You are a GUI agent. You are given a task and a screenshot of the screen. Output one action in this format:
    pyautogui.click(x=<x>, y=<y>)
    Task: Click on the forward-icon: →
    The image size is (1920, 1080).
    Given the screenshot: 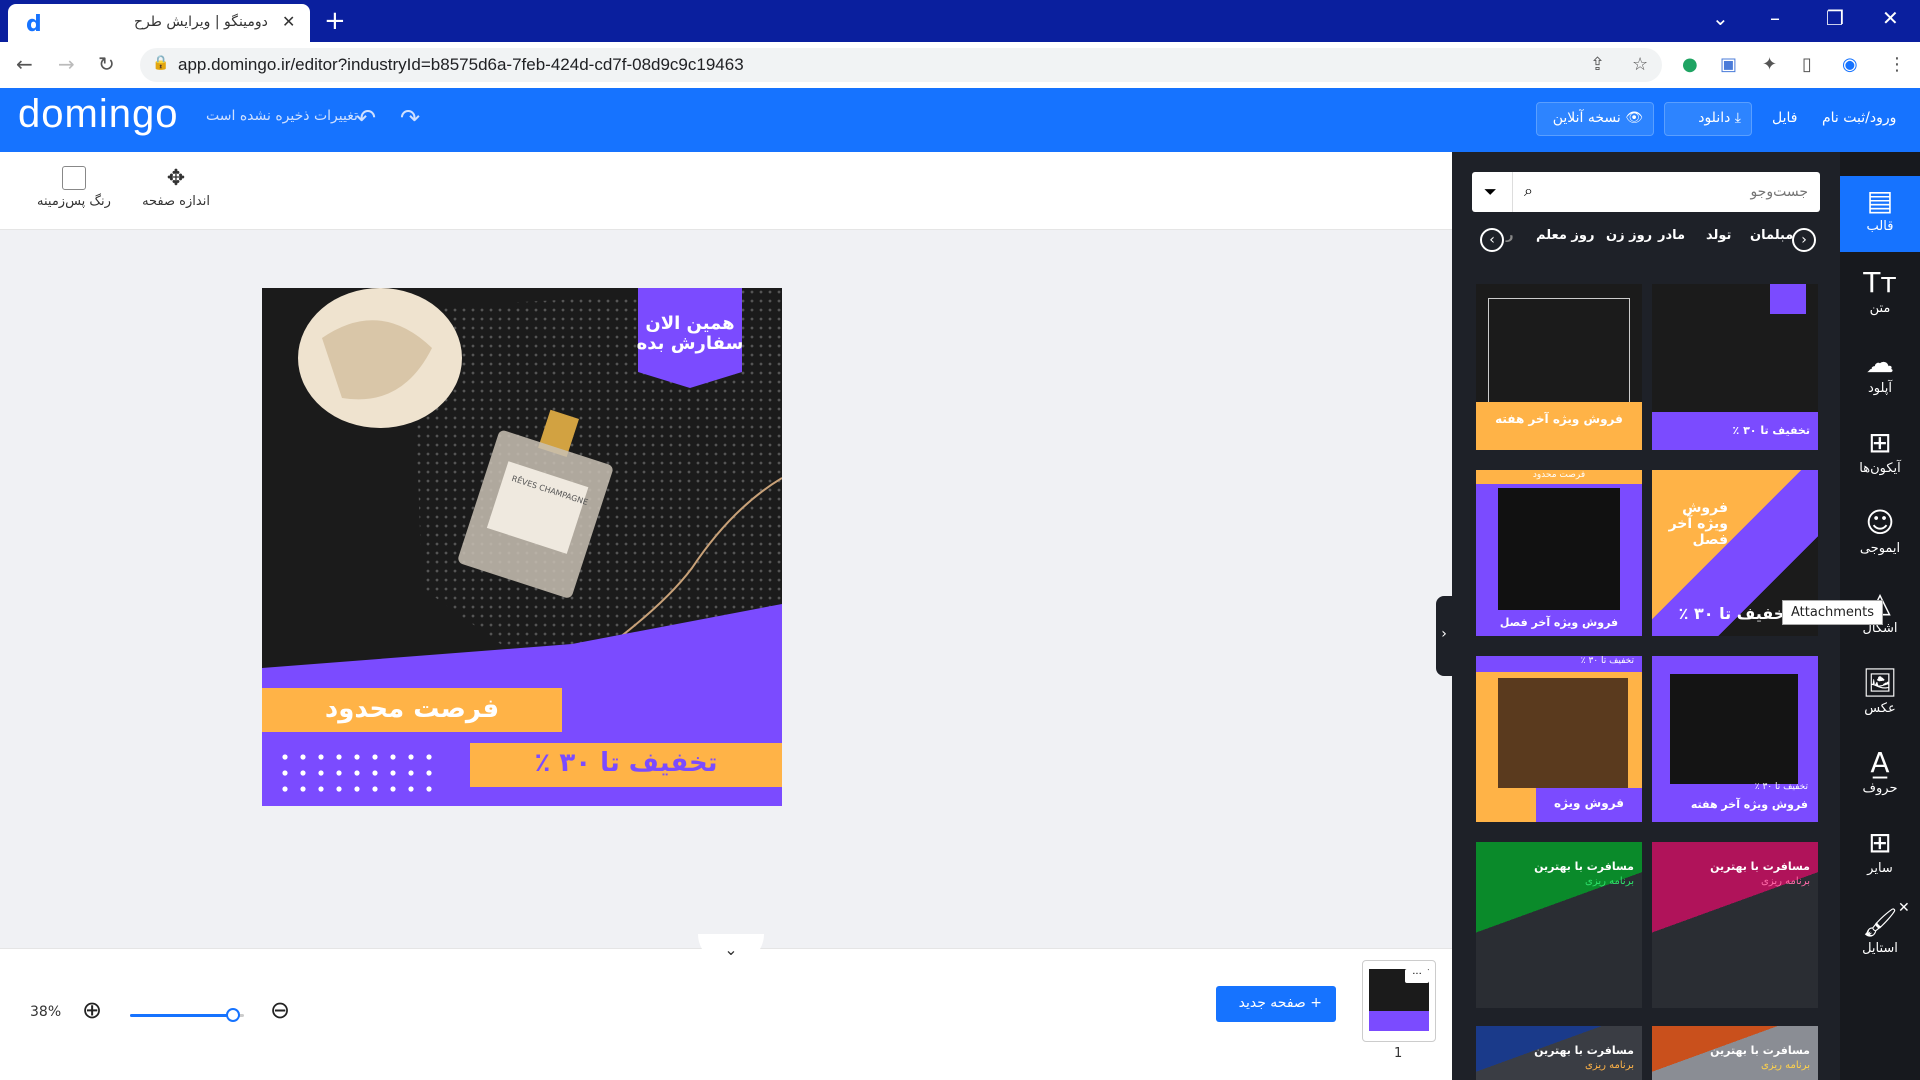 What is the action you would take?
    pyautogui.click(x=66, y=64)
    